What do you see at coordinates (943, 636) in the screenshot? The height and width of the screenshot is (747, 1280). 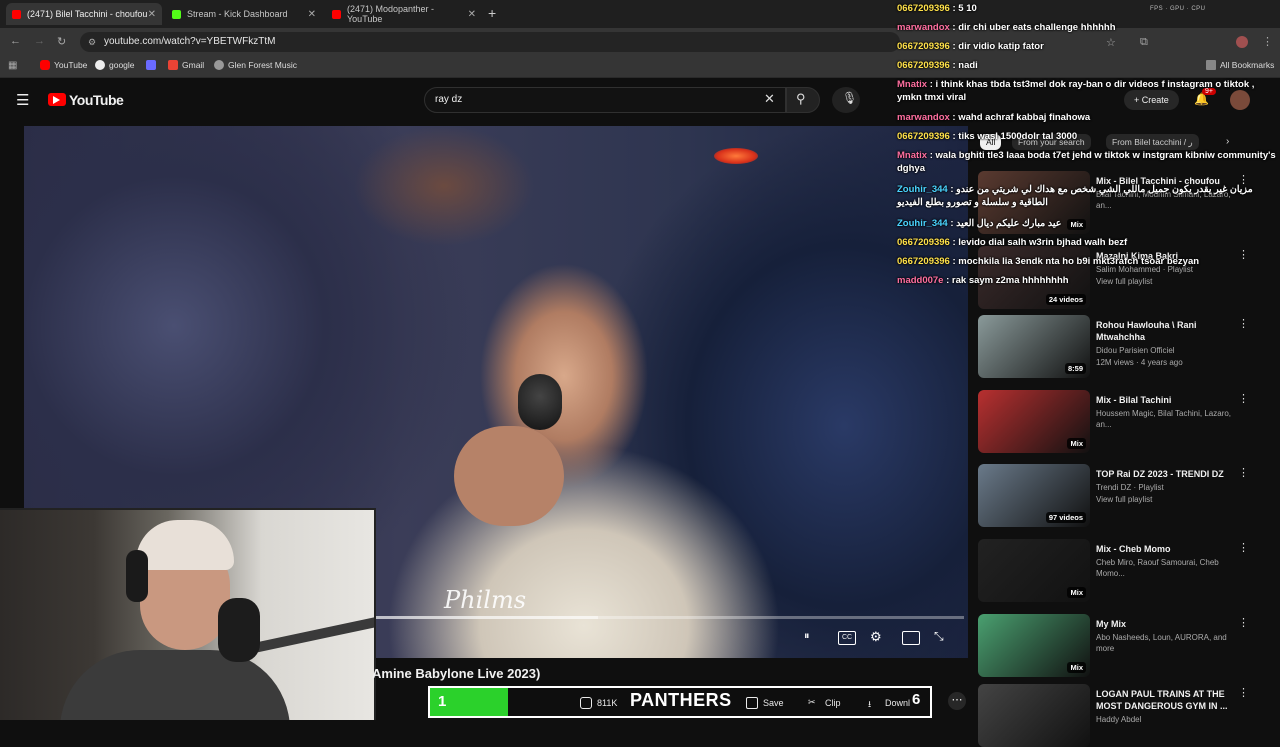 I see `fullscreen-icon: ⤡` at bounding box center [943, 636].